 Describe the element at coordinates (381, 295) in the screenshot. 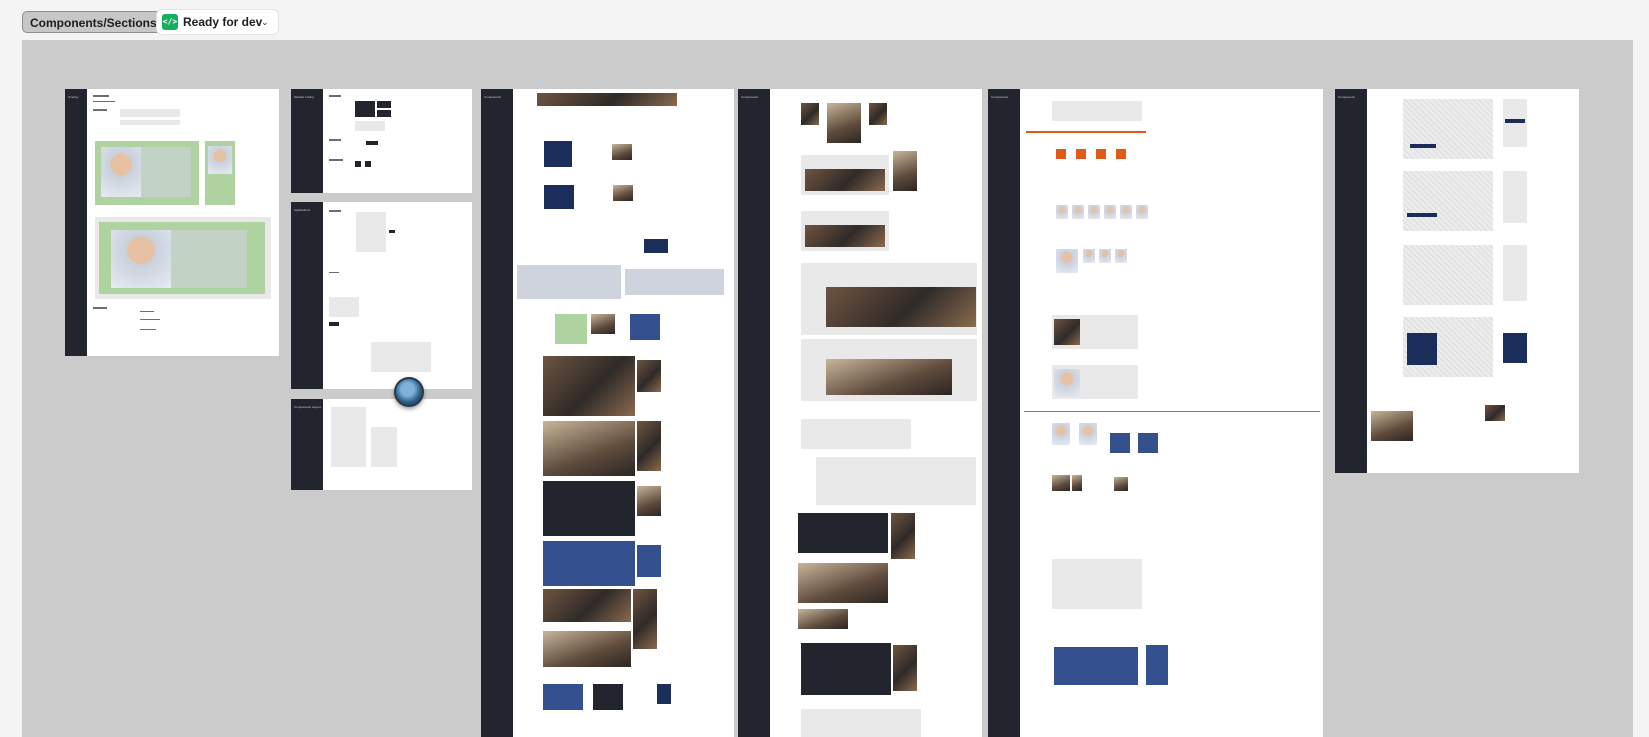

I see `frame-applications: Applications` at that location.